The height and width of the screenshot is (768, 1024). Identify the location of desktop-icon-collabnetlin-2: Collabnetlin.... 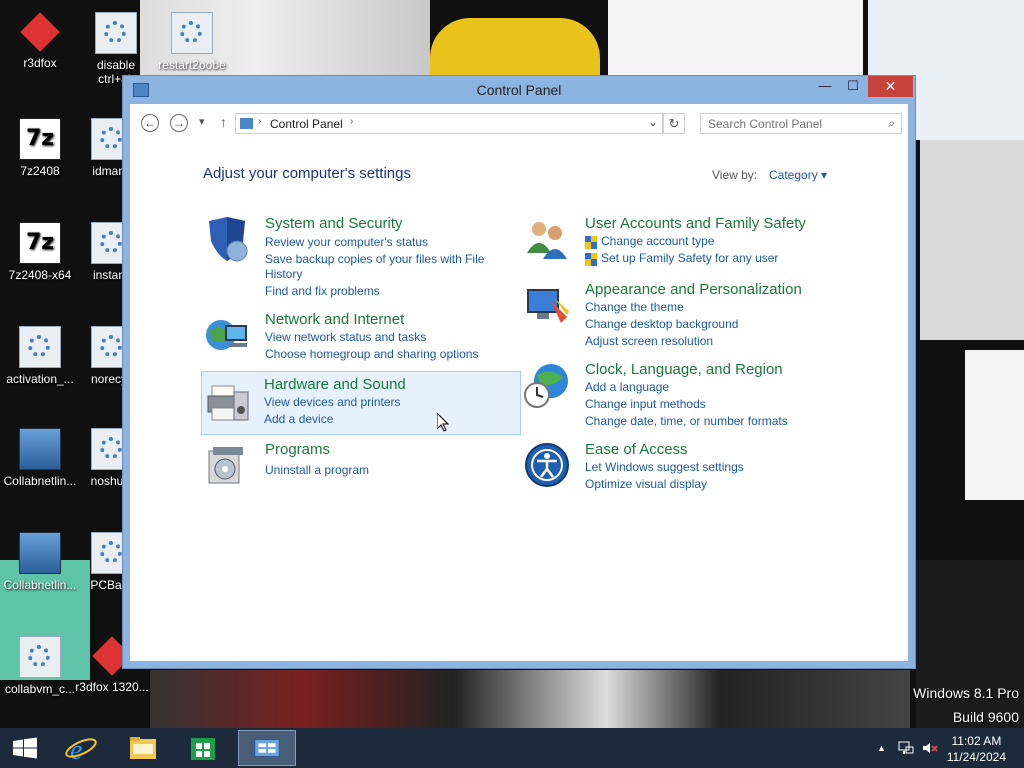
(40, 562).